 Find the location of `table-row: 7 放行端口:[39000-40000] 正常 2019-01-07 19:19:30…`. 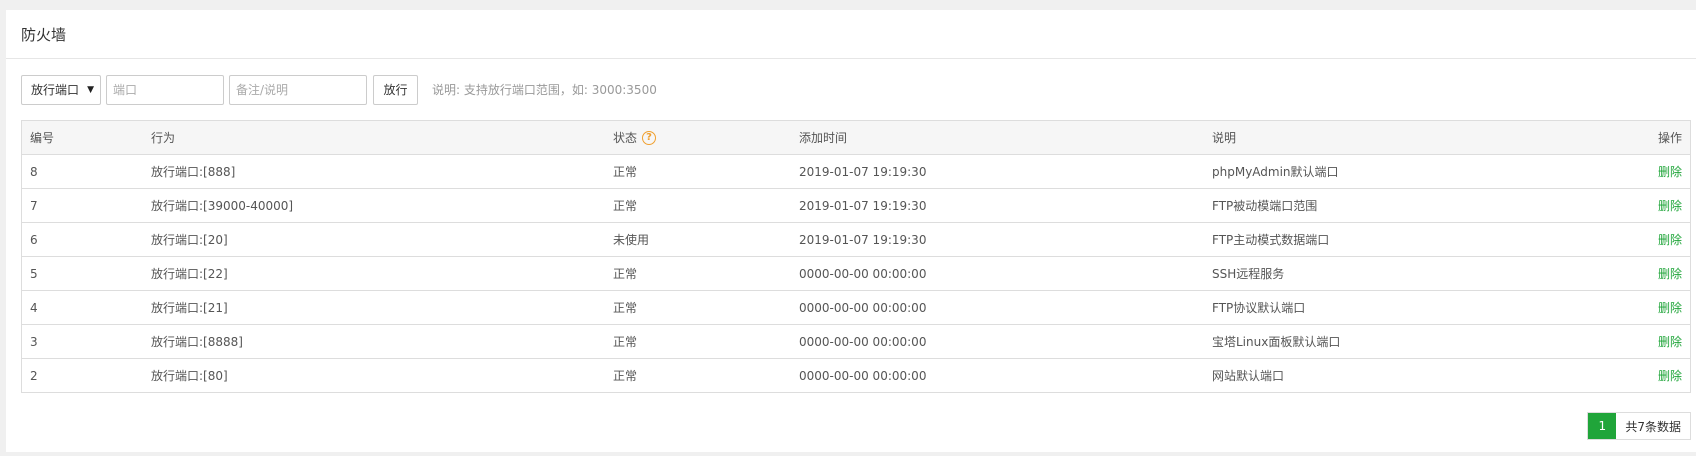

table-row: 7 放行端口:[39000-40000] 正常 2019-01-07 19:19:30… is located at coordinates (856, 205).